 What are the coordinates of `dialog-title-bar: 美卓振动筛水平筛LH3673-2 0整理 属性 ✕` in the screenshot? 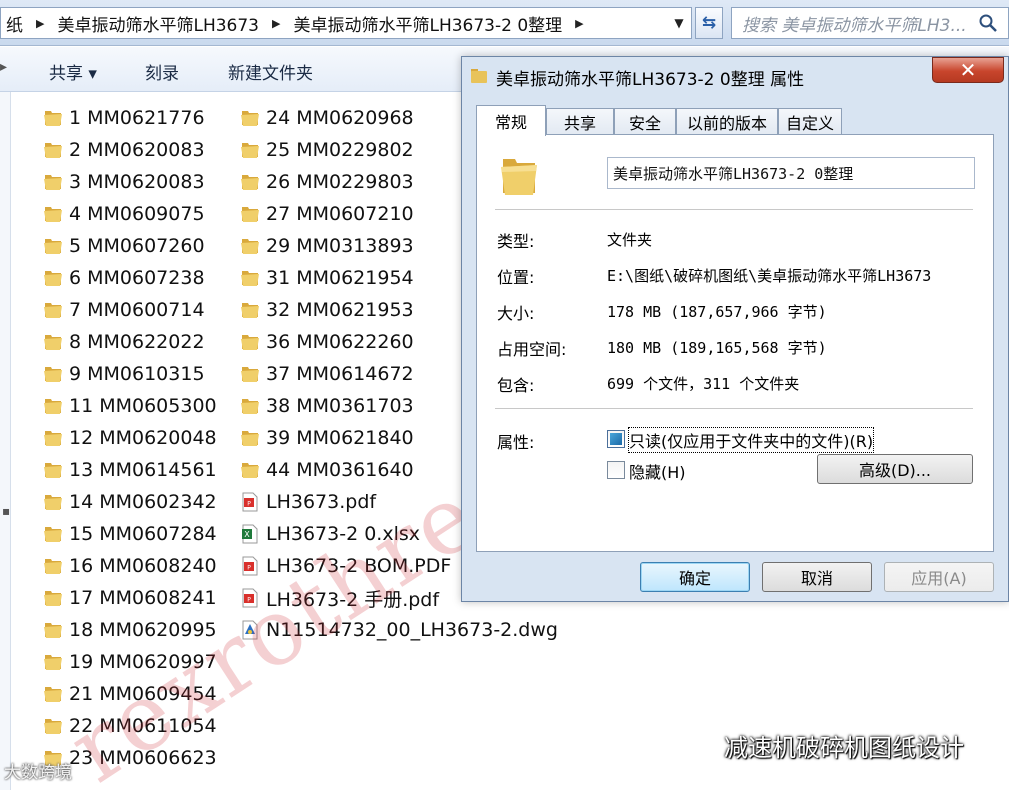 It's located at (735, 75).